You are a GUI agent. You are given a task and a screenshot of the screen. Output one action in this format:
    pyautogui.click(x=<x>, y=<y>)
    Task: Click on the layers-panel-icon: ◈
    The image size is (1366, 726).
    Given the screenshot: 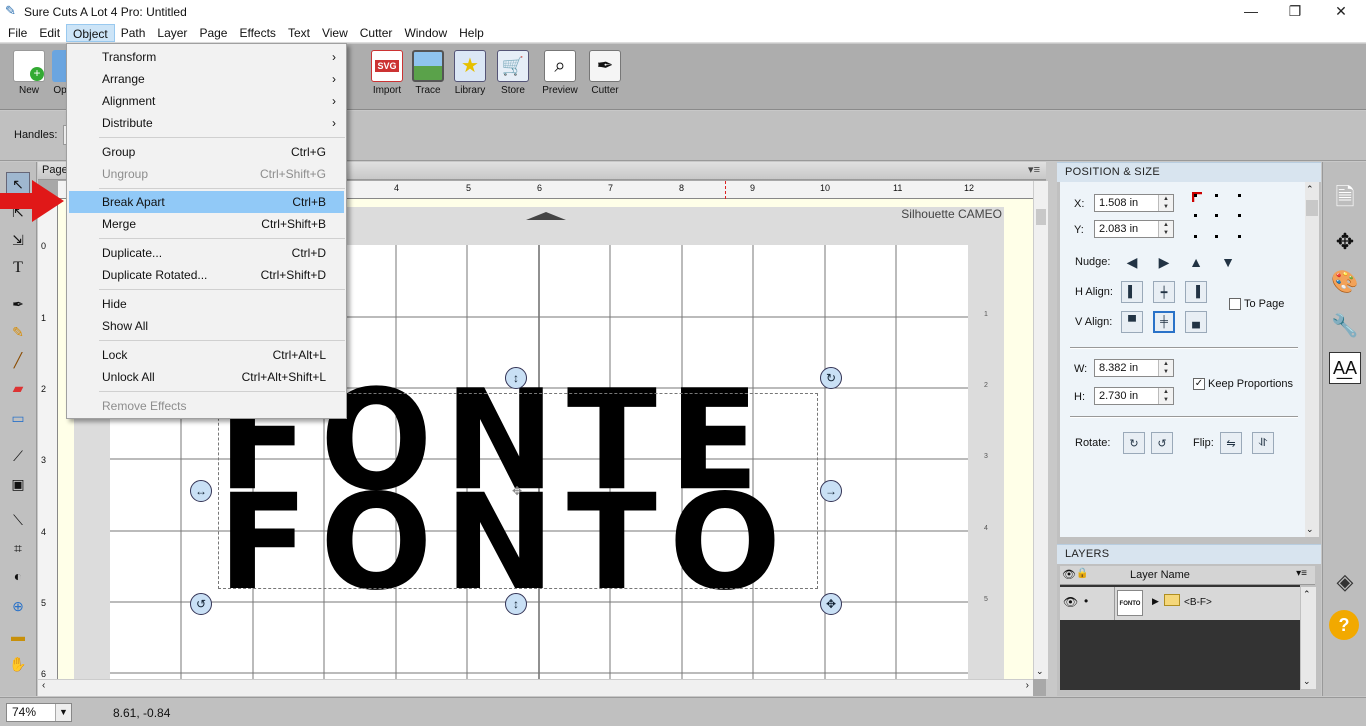 What is the action you would take?
    pyautogui.click(x=1345, y=582)
    